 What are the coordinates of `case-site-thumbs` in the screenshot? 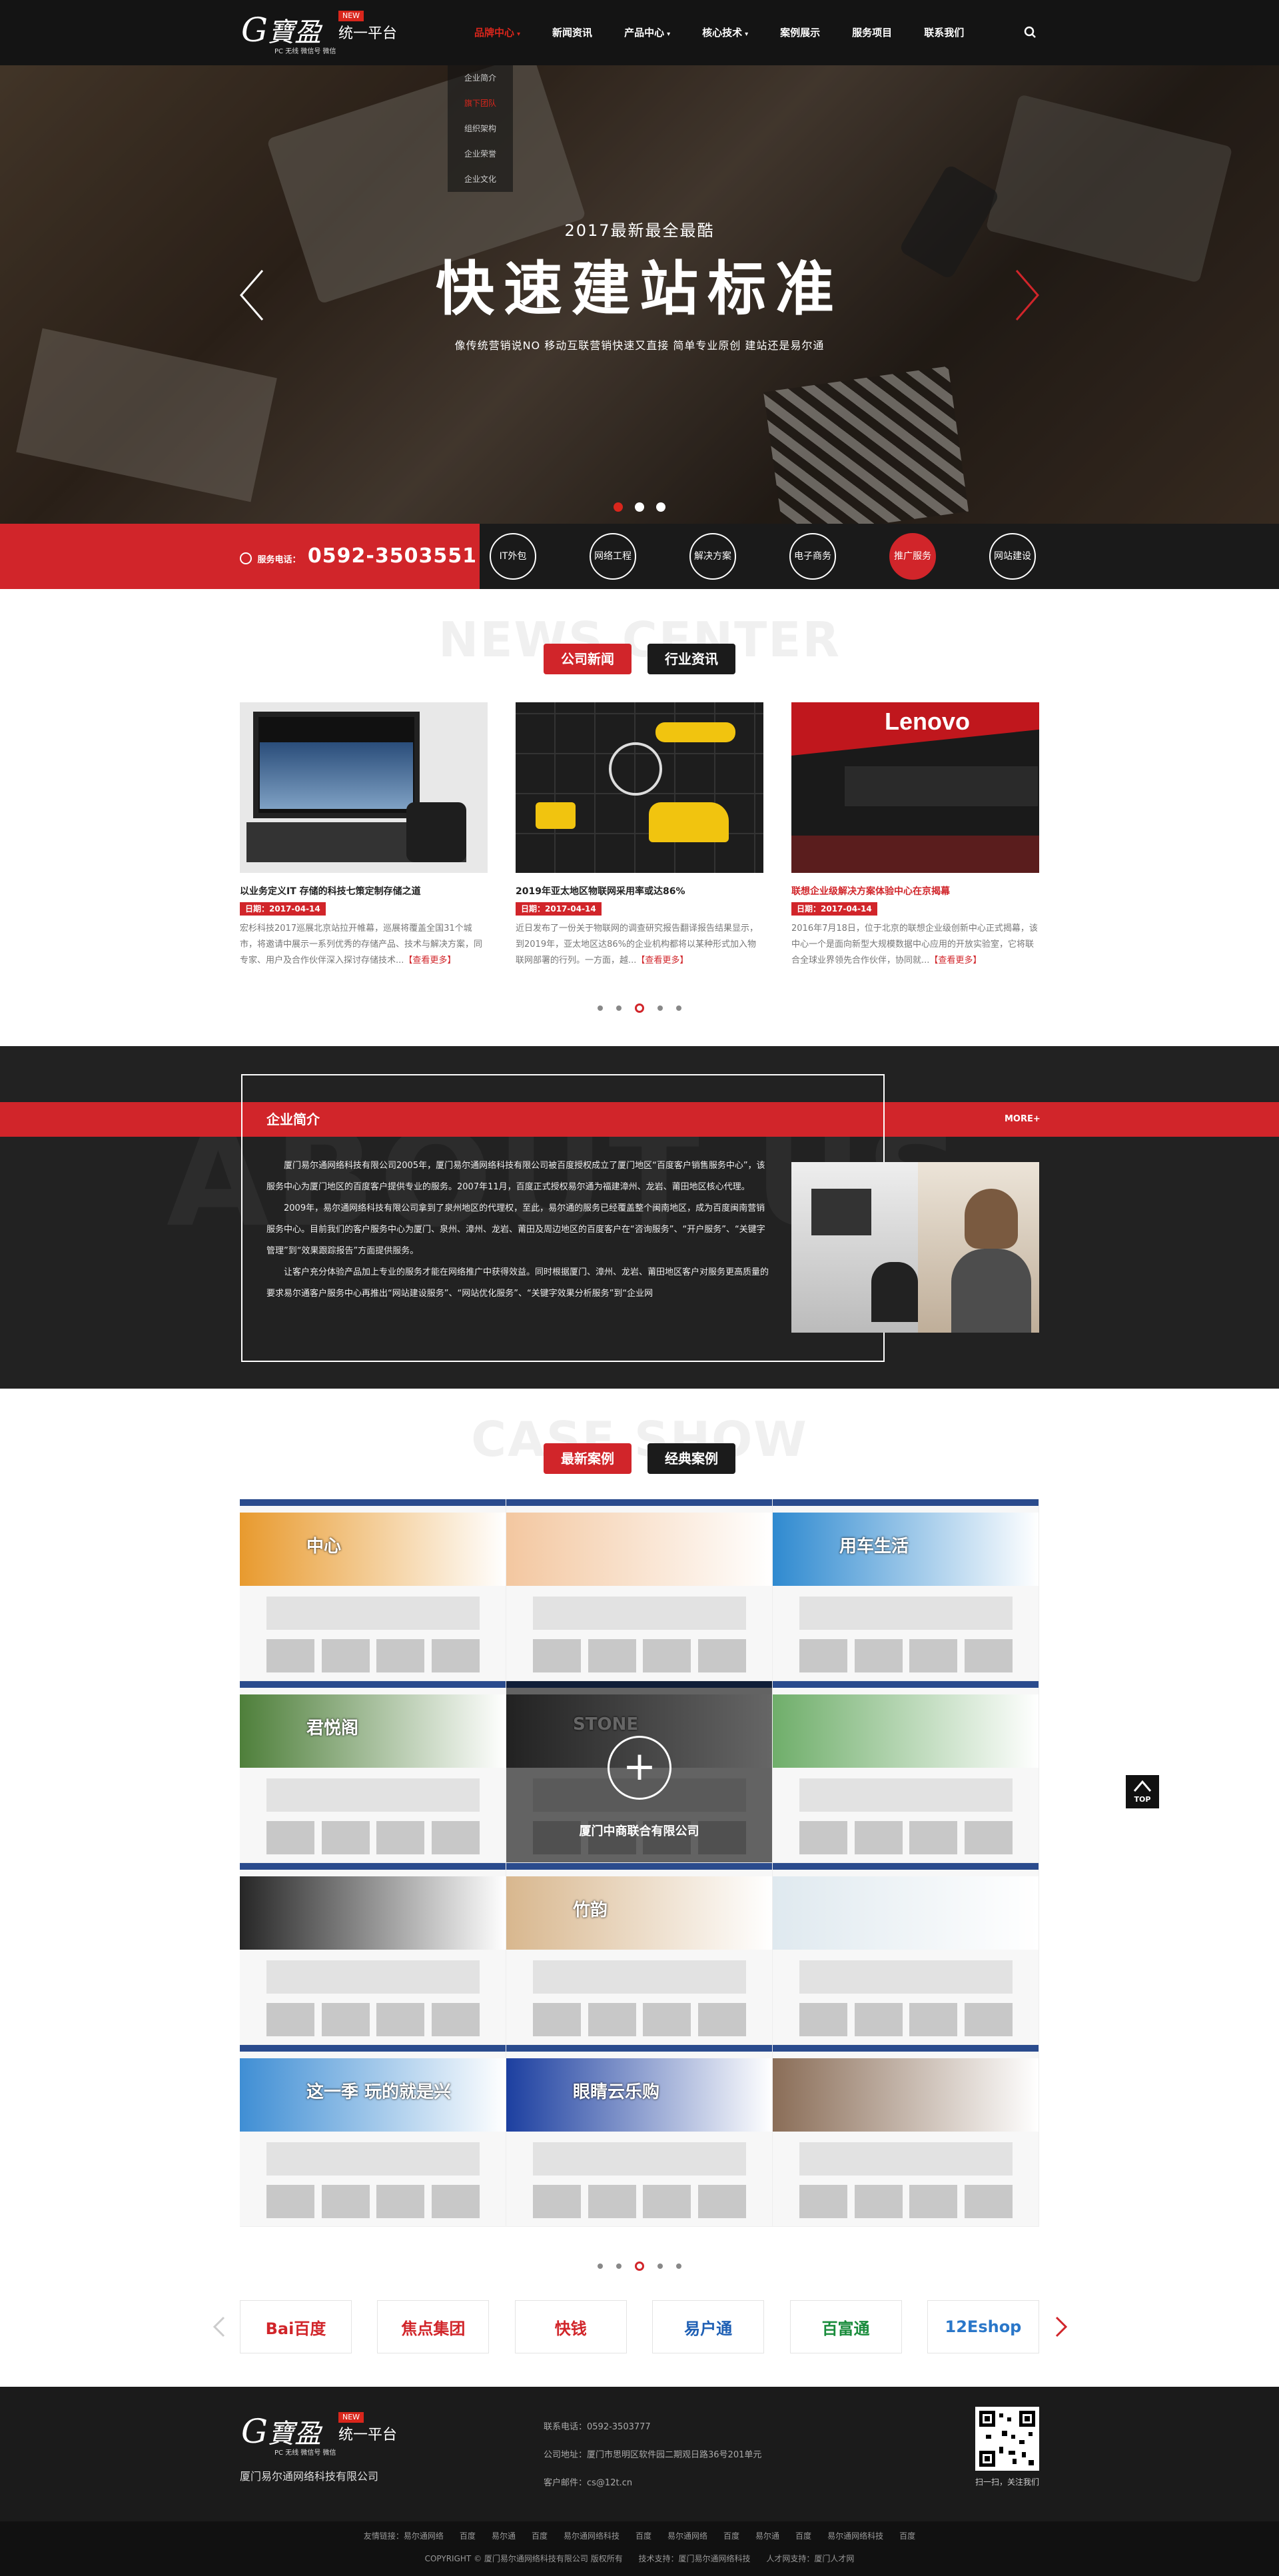 It's located at (373, 1655).